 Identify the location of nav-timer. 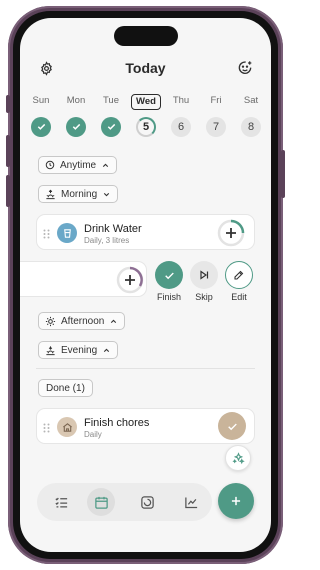
(147, 502).